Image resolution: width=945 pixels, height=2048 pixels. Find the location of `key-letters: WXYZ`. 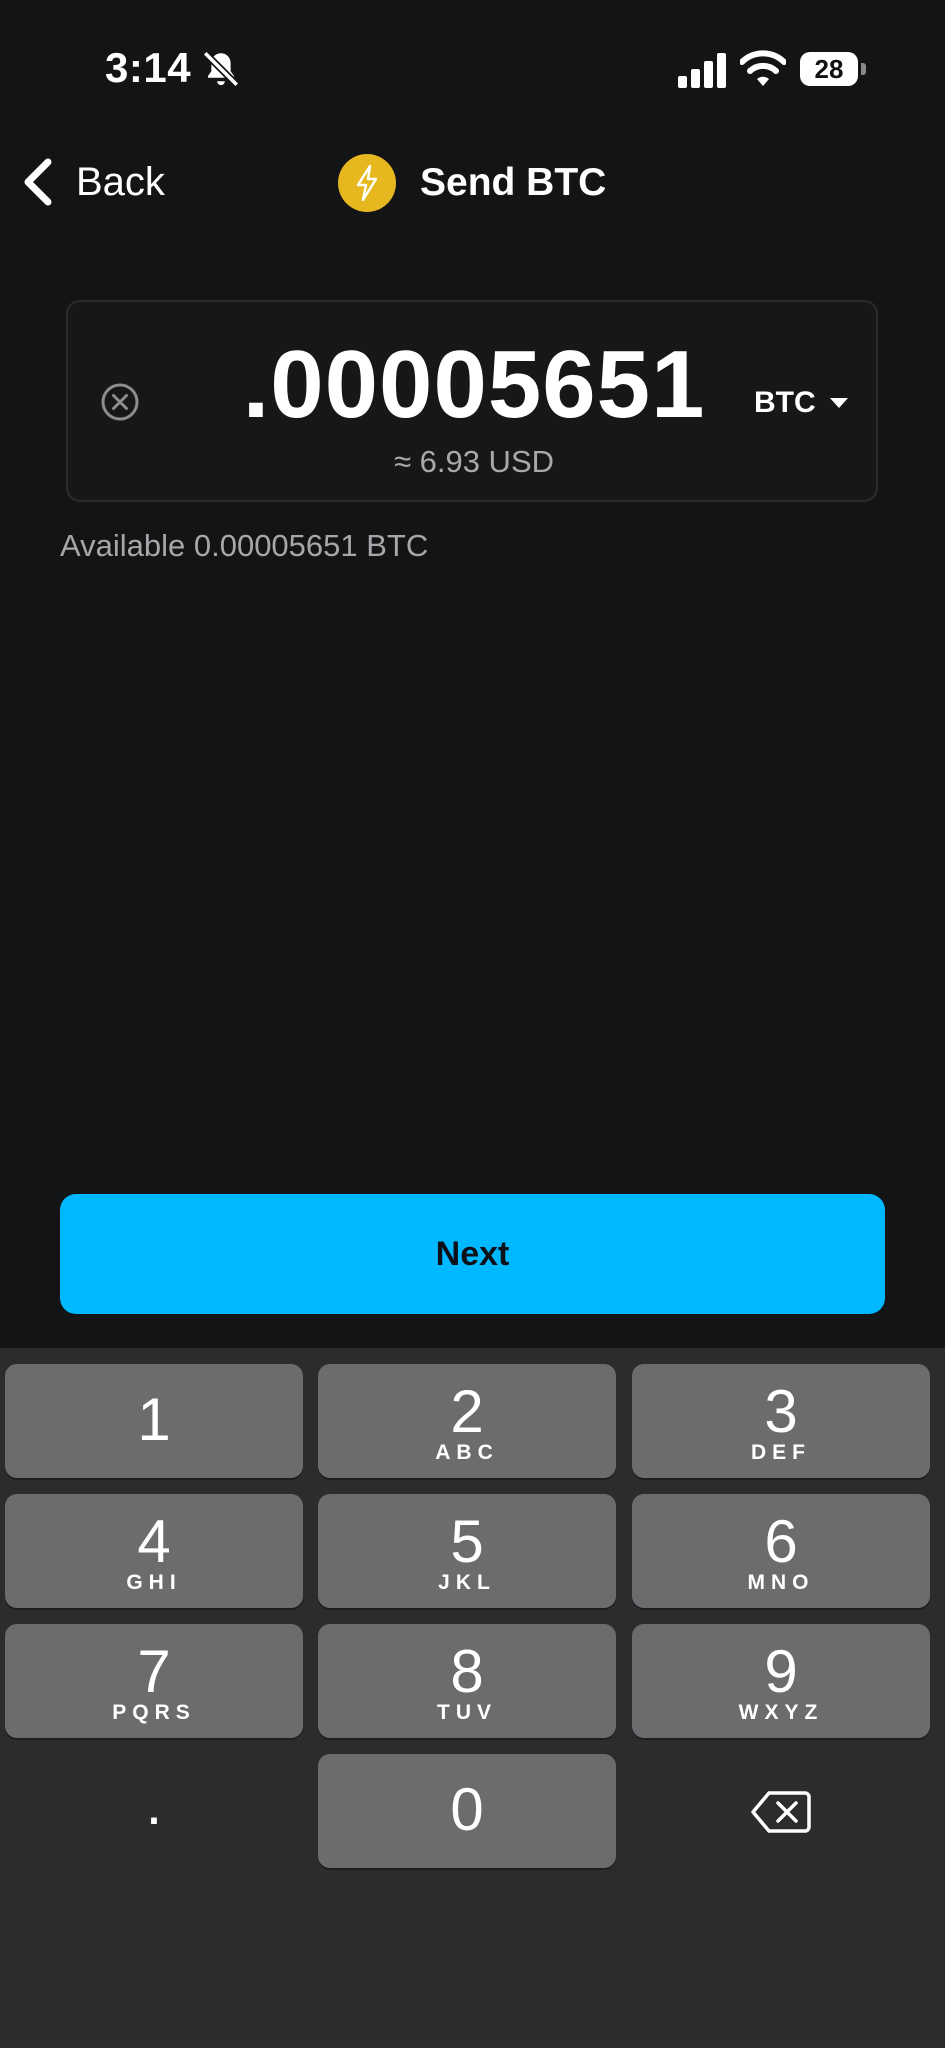

key-letters: WXYZ is located at coordinates (781, 1712).